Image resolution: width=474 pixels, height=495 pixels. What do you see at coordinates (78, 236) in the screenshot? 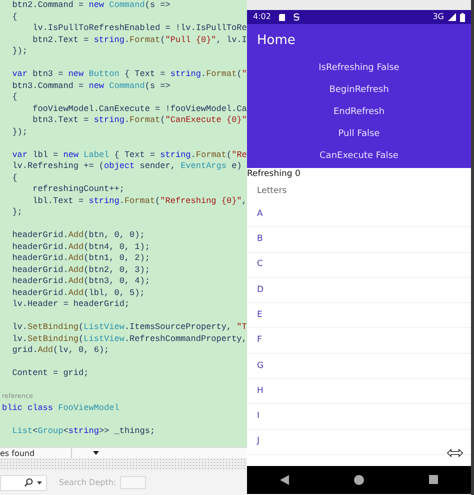
I see `code-line: headerGrid.Add(btn, 0, 0);` at bounding box center [78, 236].